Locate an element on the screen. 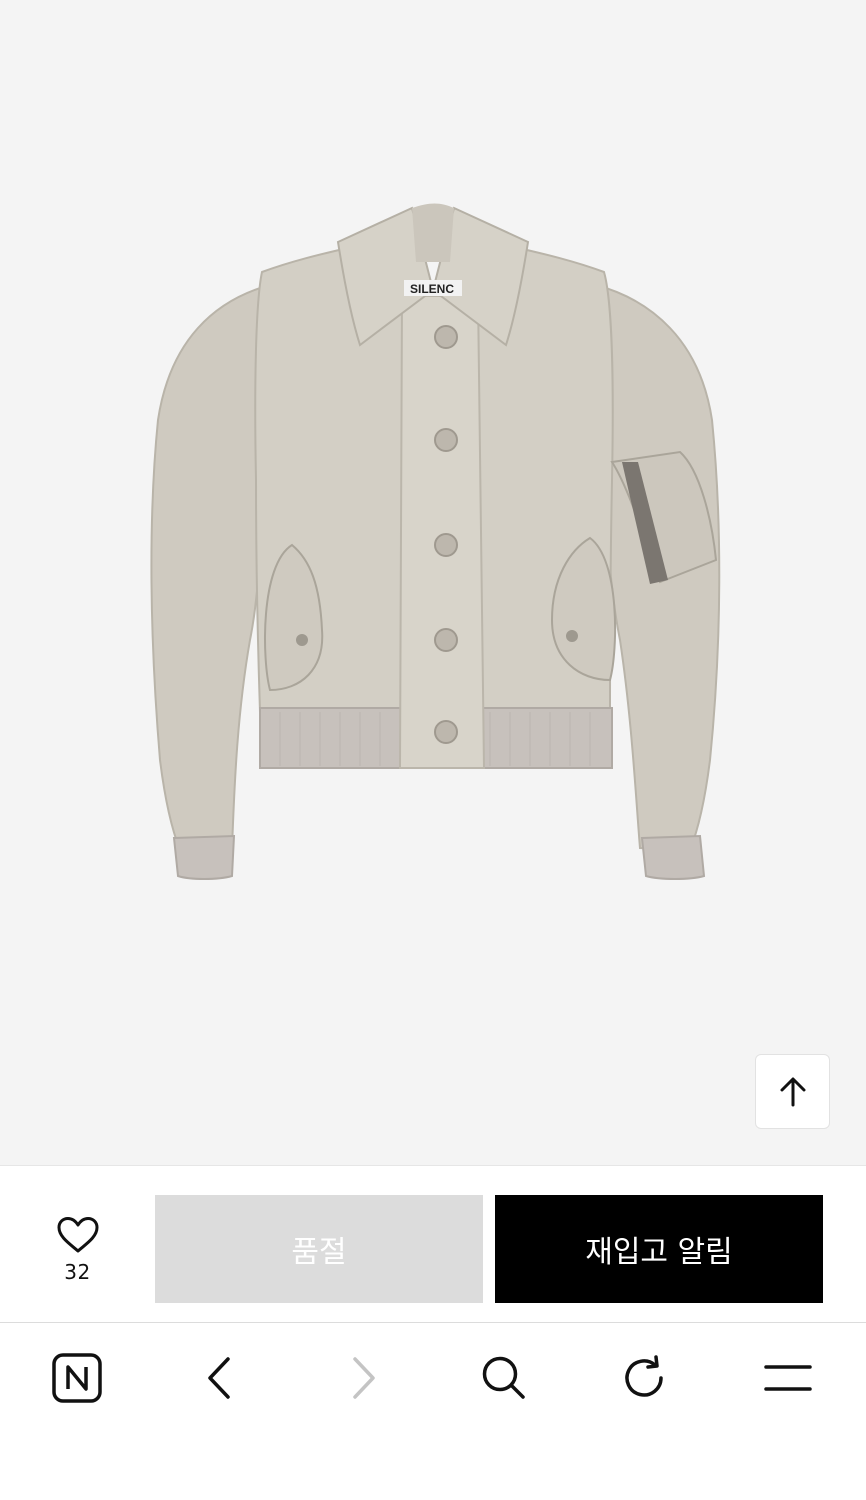  arrow-up-icon is located at coordinates (792, 1091).